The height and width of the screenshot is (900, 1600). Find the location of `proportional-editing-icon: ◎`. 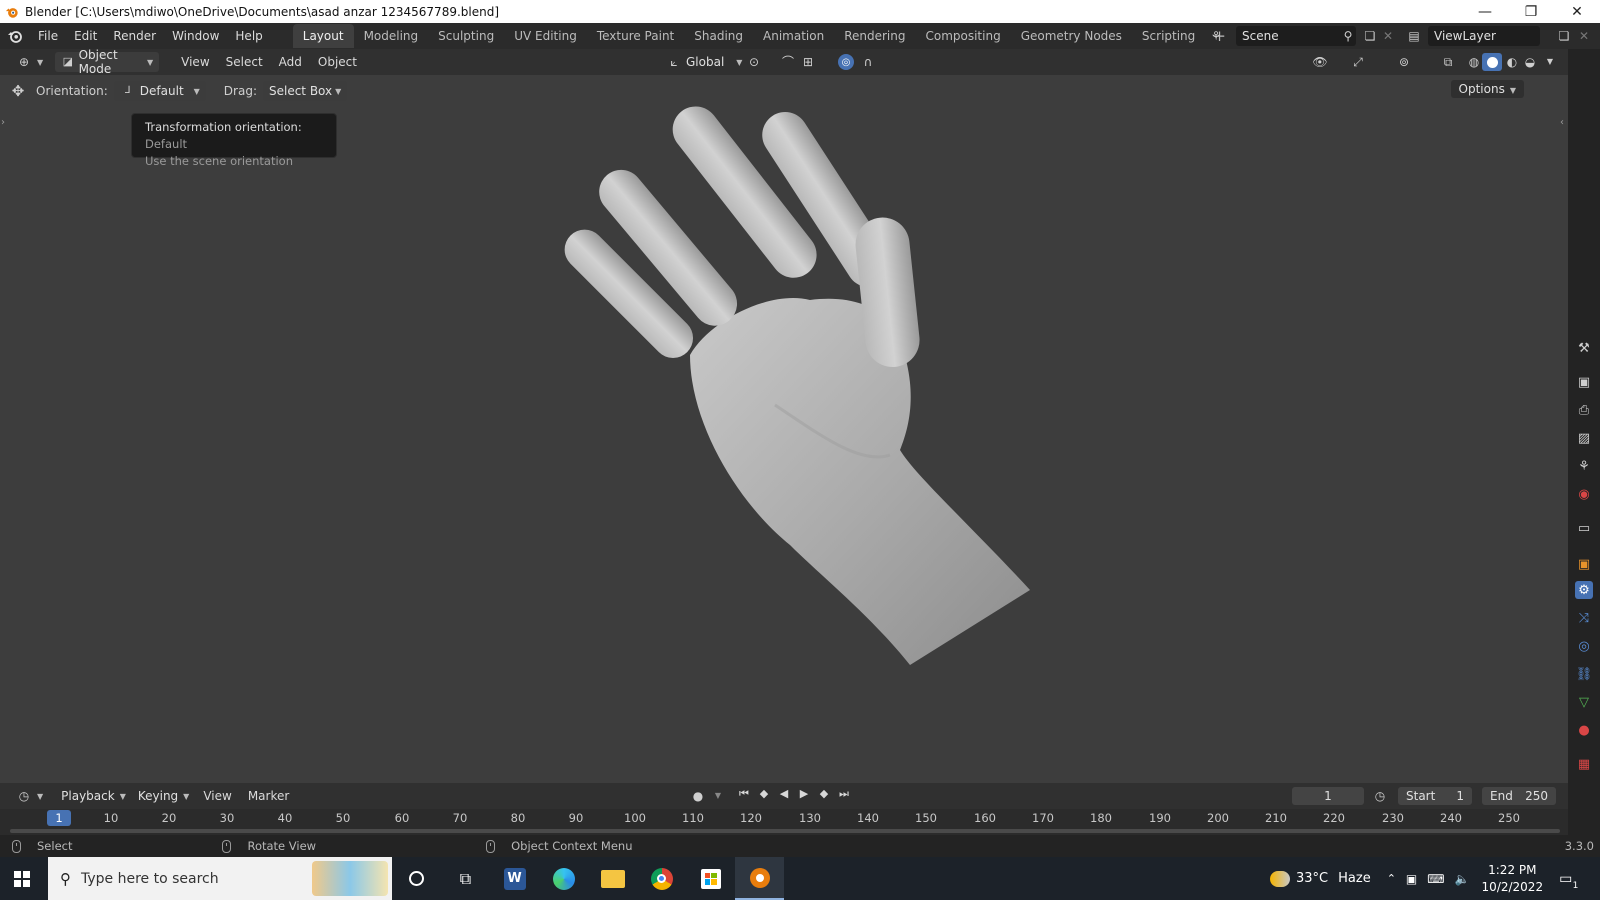

proportional-editing-icon: ◎ is located at coordinates (846, 62).